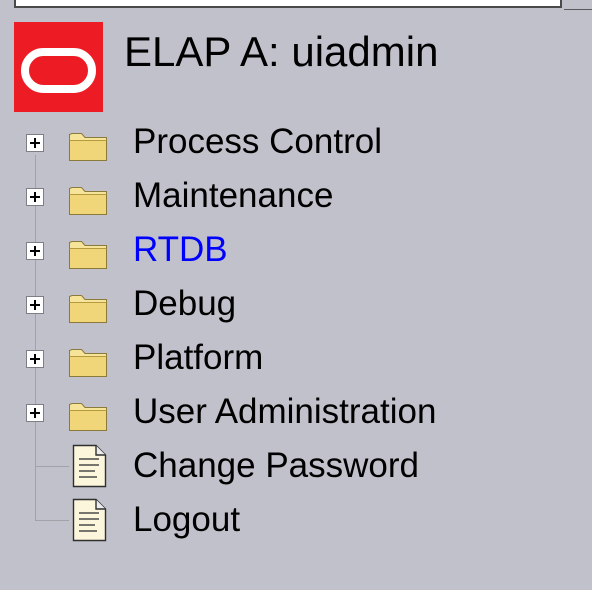 This screenshot has height=590, width=592. What do you see at coordinates (296, 304) in the screenshot?
I see `tree-item-debug: Debug` at bounding box center [296, 304].